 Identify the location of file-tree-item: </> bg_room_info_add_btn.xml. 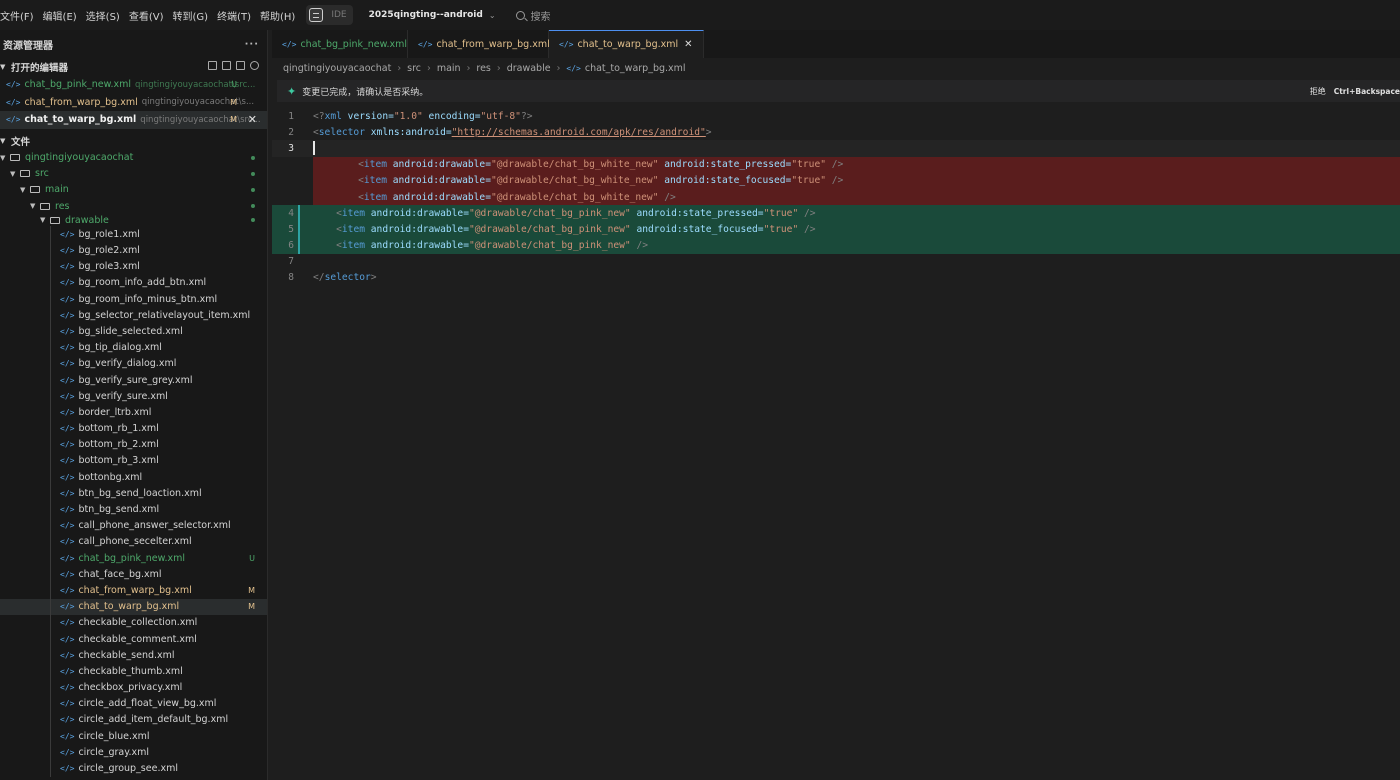
(133, 282).